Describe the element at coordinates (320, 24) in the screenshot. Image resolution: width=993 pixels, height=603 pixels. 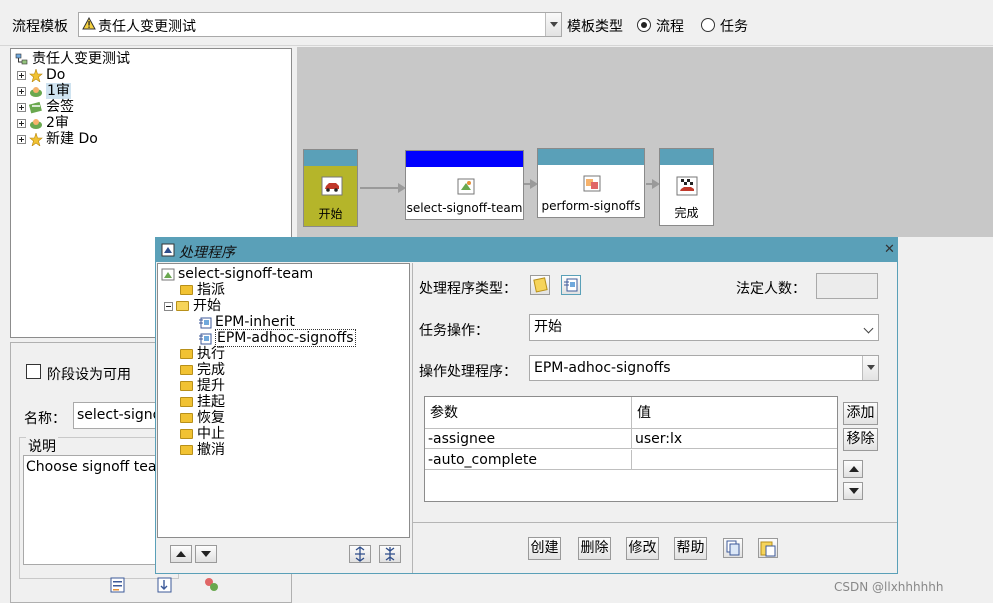
I see `template-select: 责任人变更测试` at that location.